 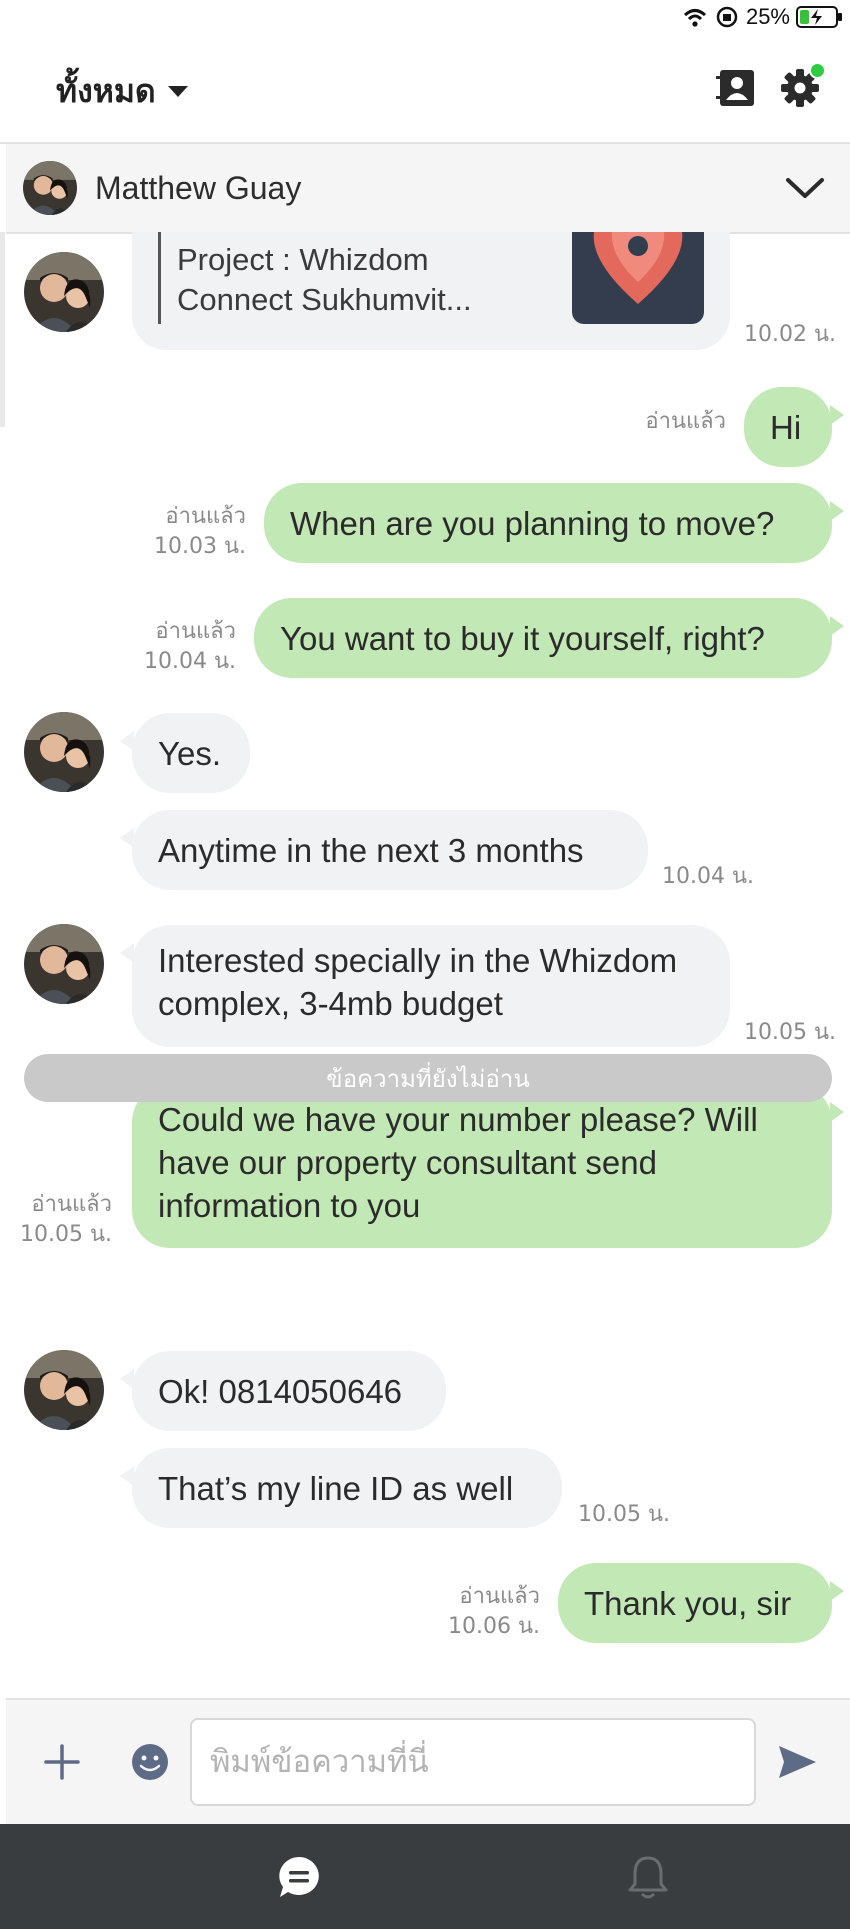 I want to click on status-bar: 25%, so click(x=425, y=19).